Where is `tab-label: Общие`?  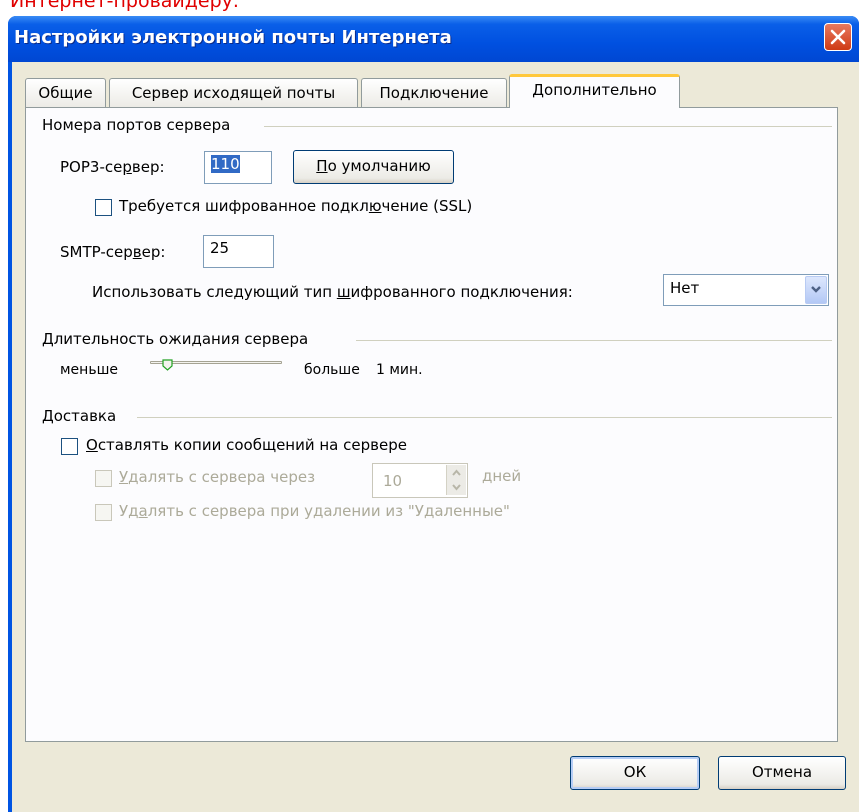
tab-label: Общие is located at coordinates (65, 93).